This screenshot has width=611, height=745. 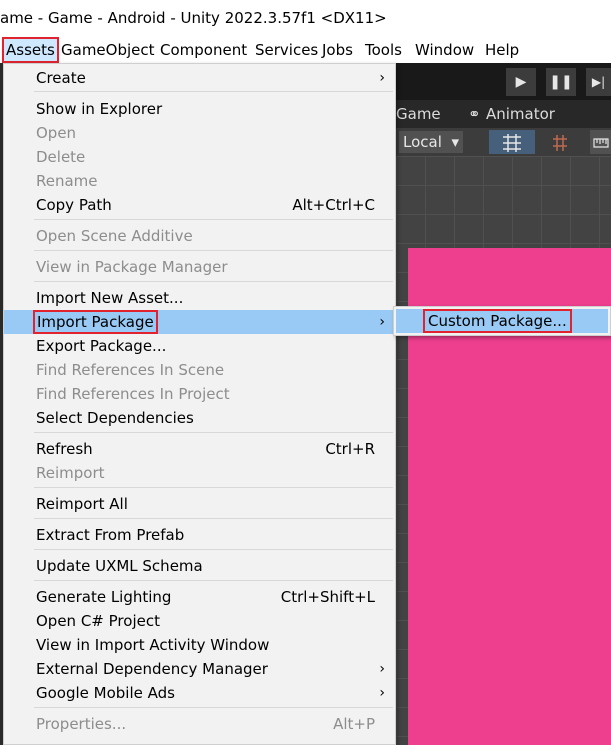 I want to click on menu-assets: Assets, so click(x=30, y=50).